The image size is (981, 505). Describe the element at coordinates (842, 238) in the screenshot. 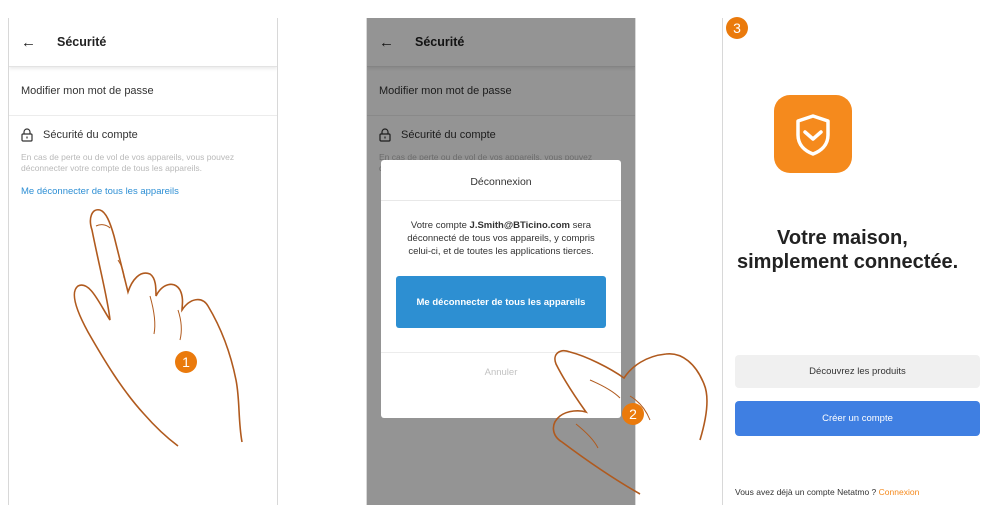

I see `tagline-line1: Votre maison,` at that location.